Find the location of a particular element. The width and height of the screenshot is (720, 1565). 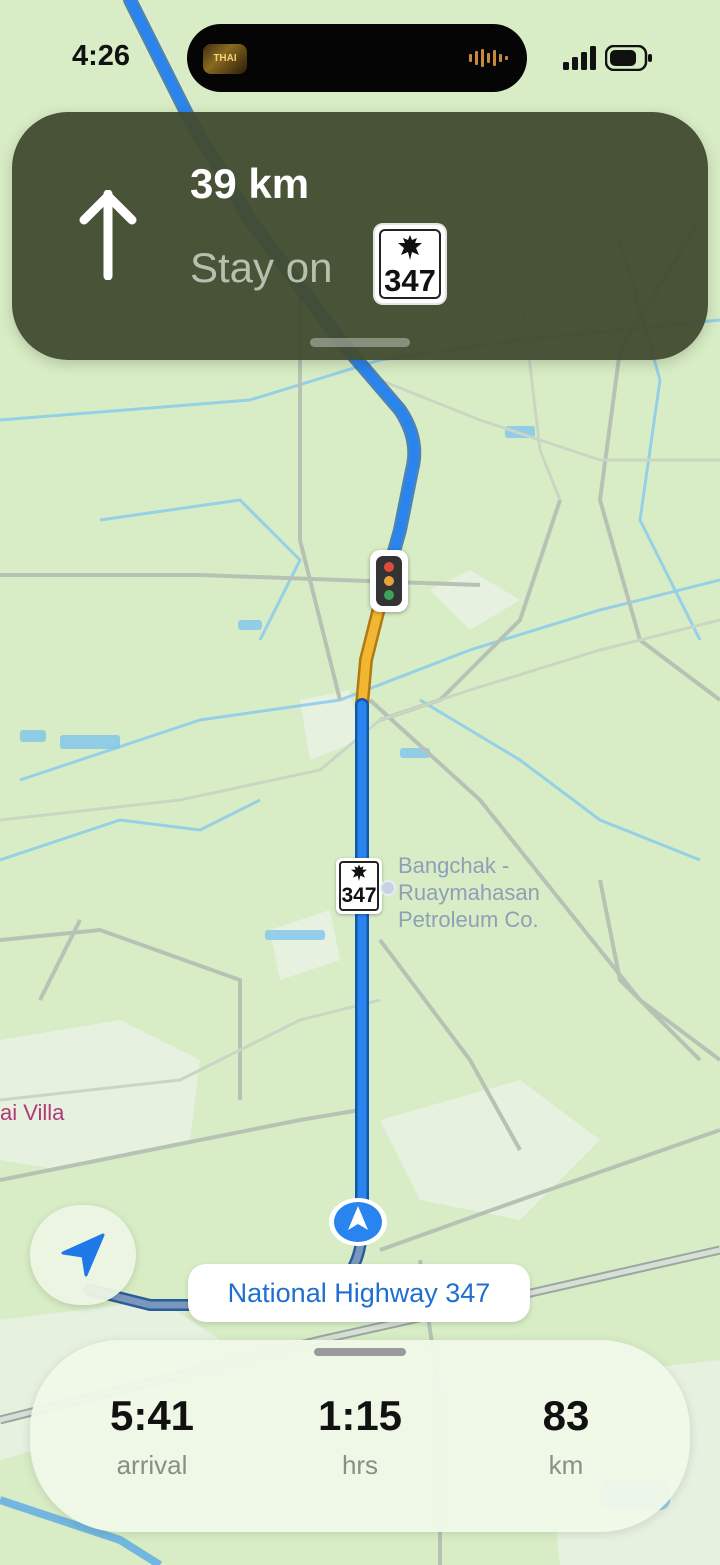

maneuver-distance: 39 km is located at coordinates (250, 183).